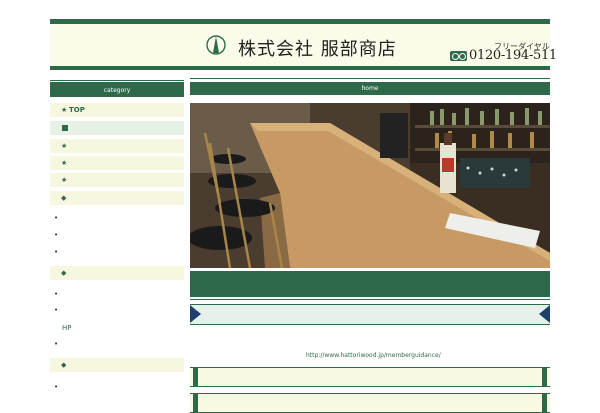  Describe the element at coordinates (458, 56) in the screenshot. I see `free-dial-icon` at that location.